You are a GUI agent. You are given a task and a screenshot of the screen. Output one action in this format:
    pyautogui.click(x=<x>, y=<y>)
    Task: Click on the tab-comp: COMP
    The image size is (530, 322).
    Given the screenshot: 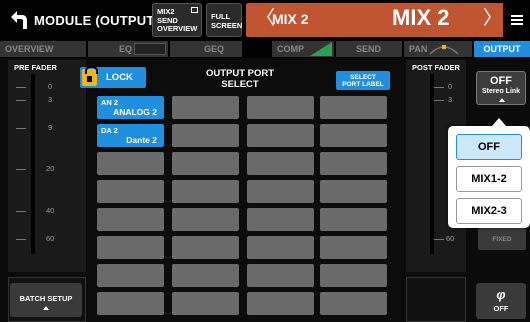 What is the action you would take?
    pyautogui.click(x=303, y=49)
    